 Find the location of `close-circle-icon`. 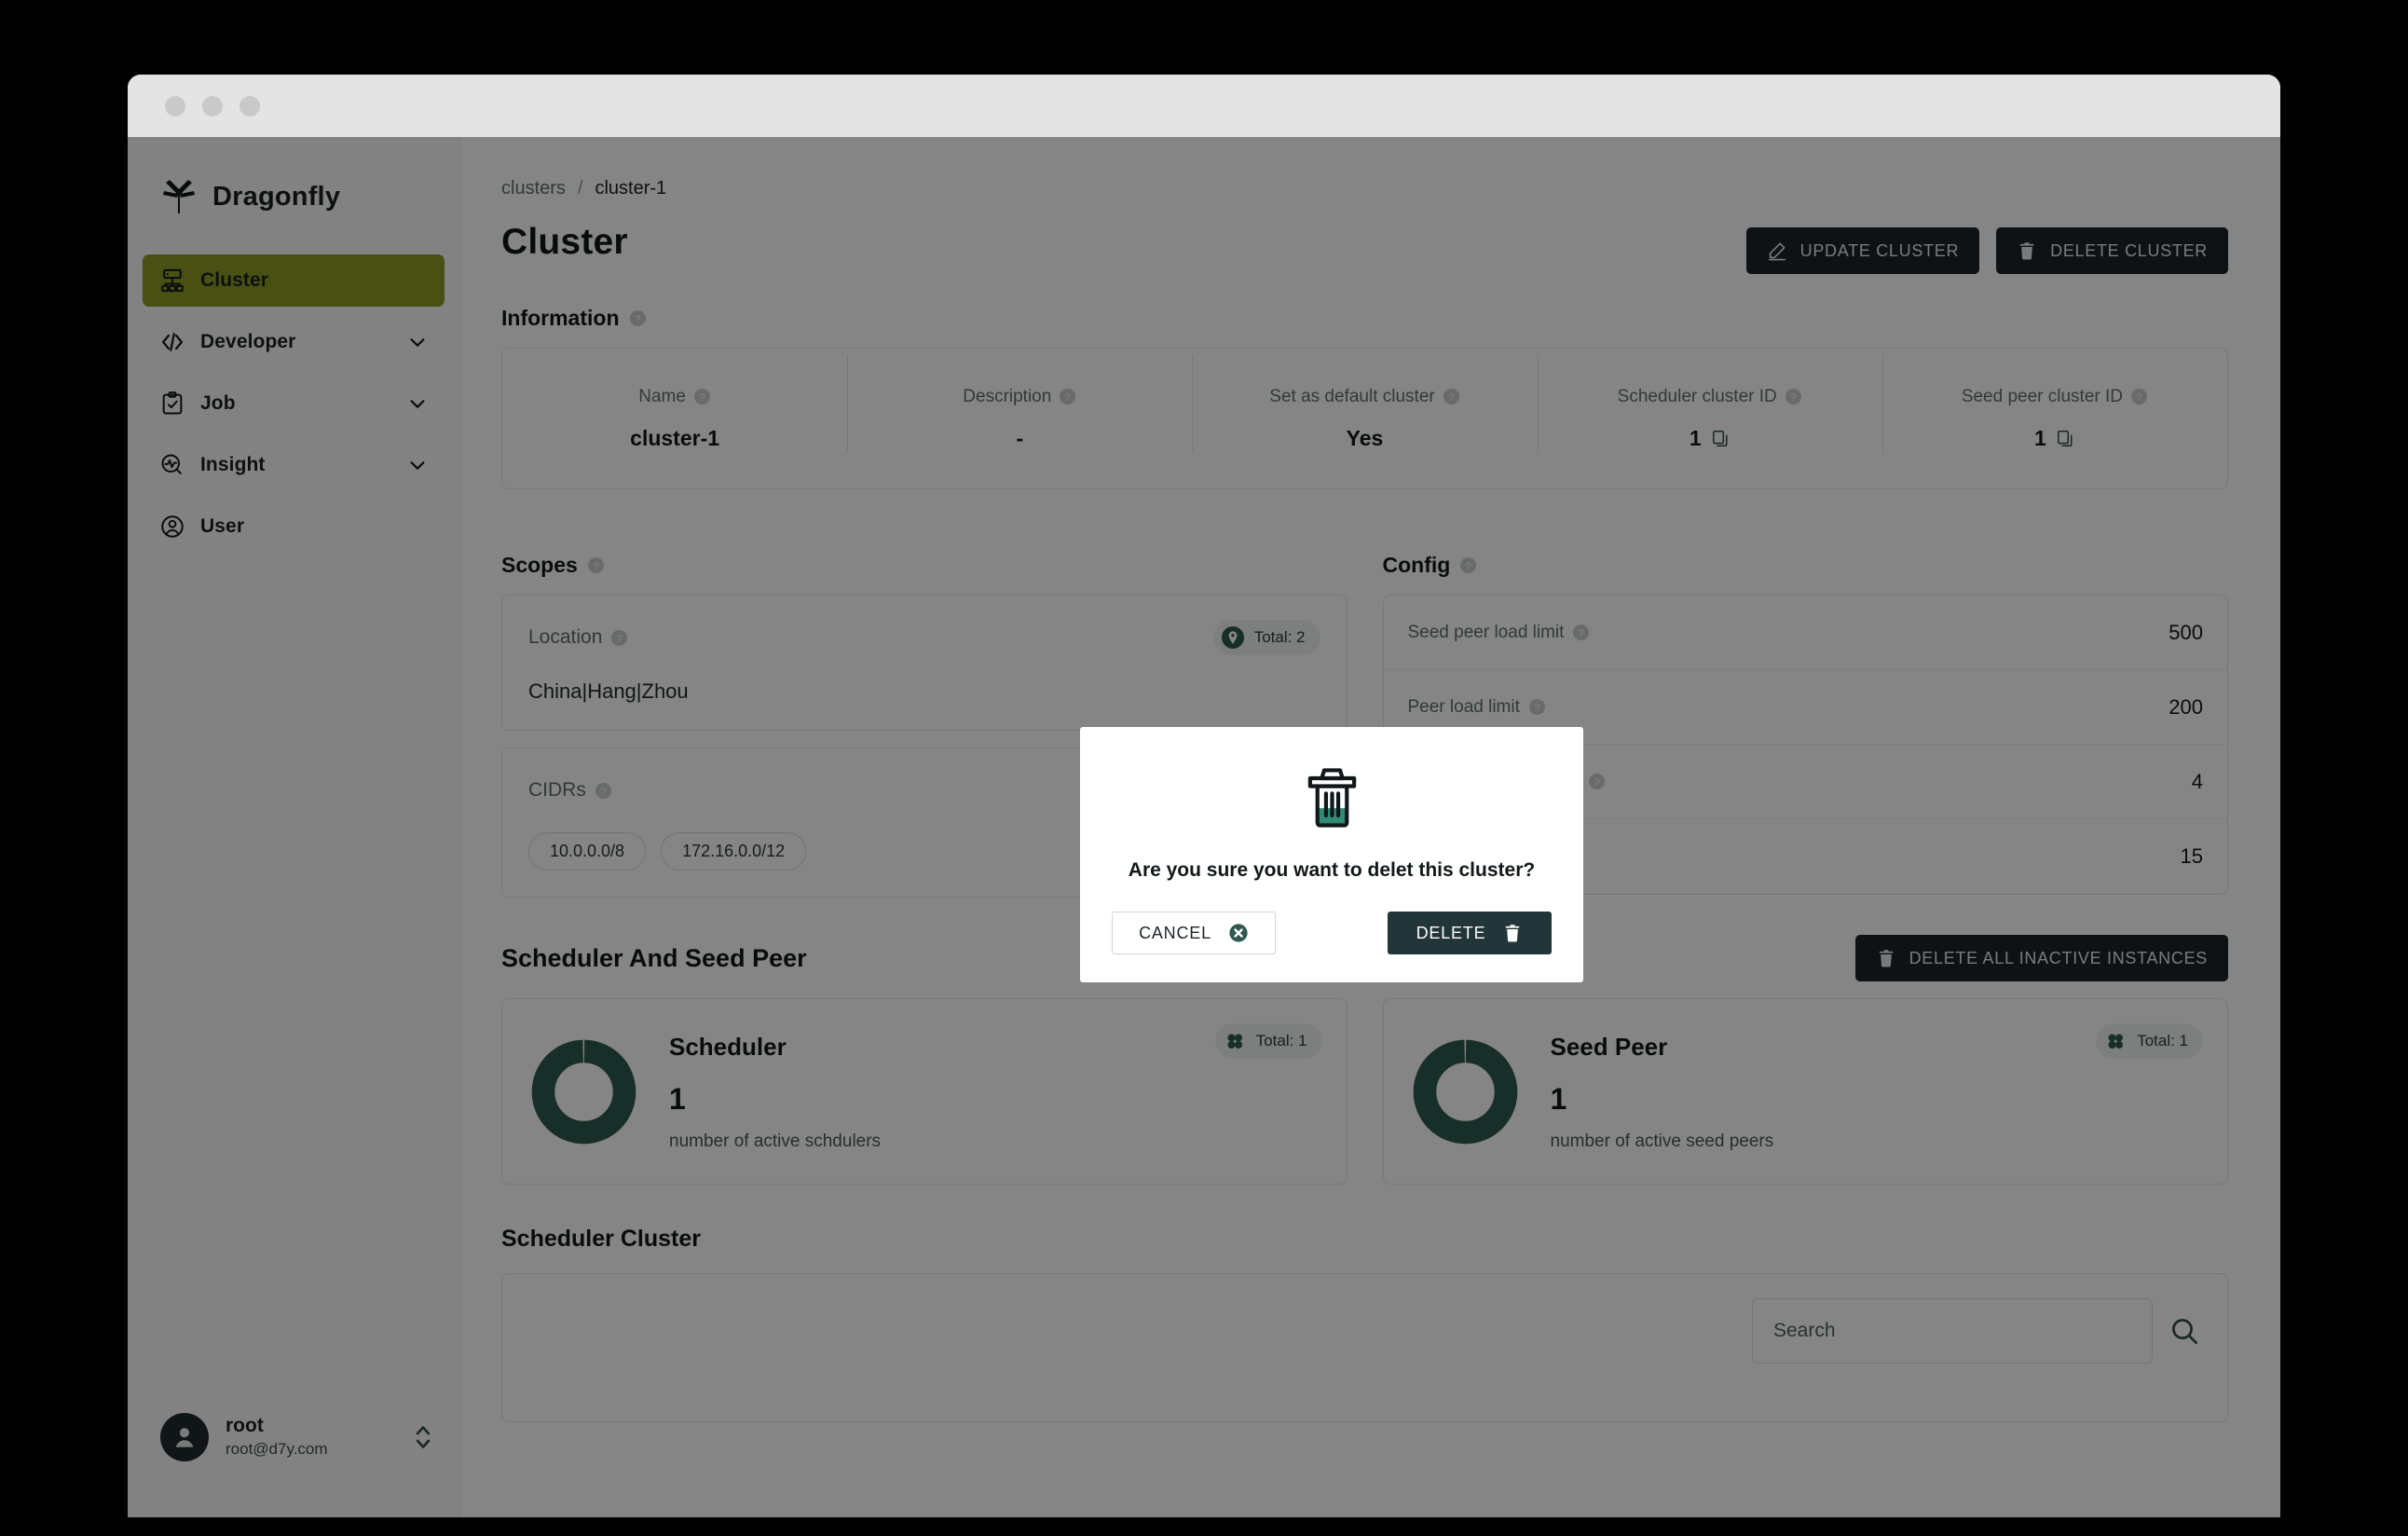

close-circle-icon is located at coordinates (1238, 933).